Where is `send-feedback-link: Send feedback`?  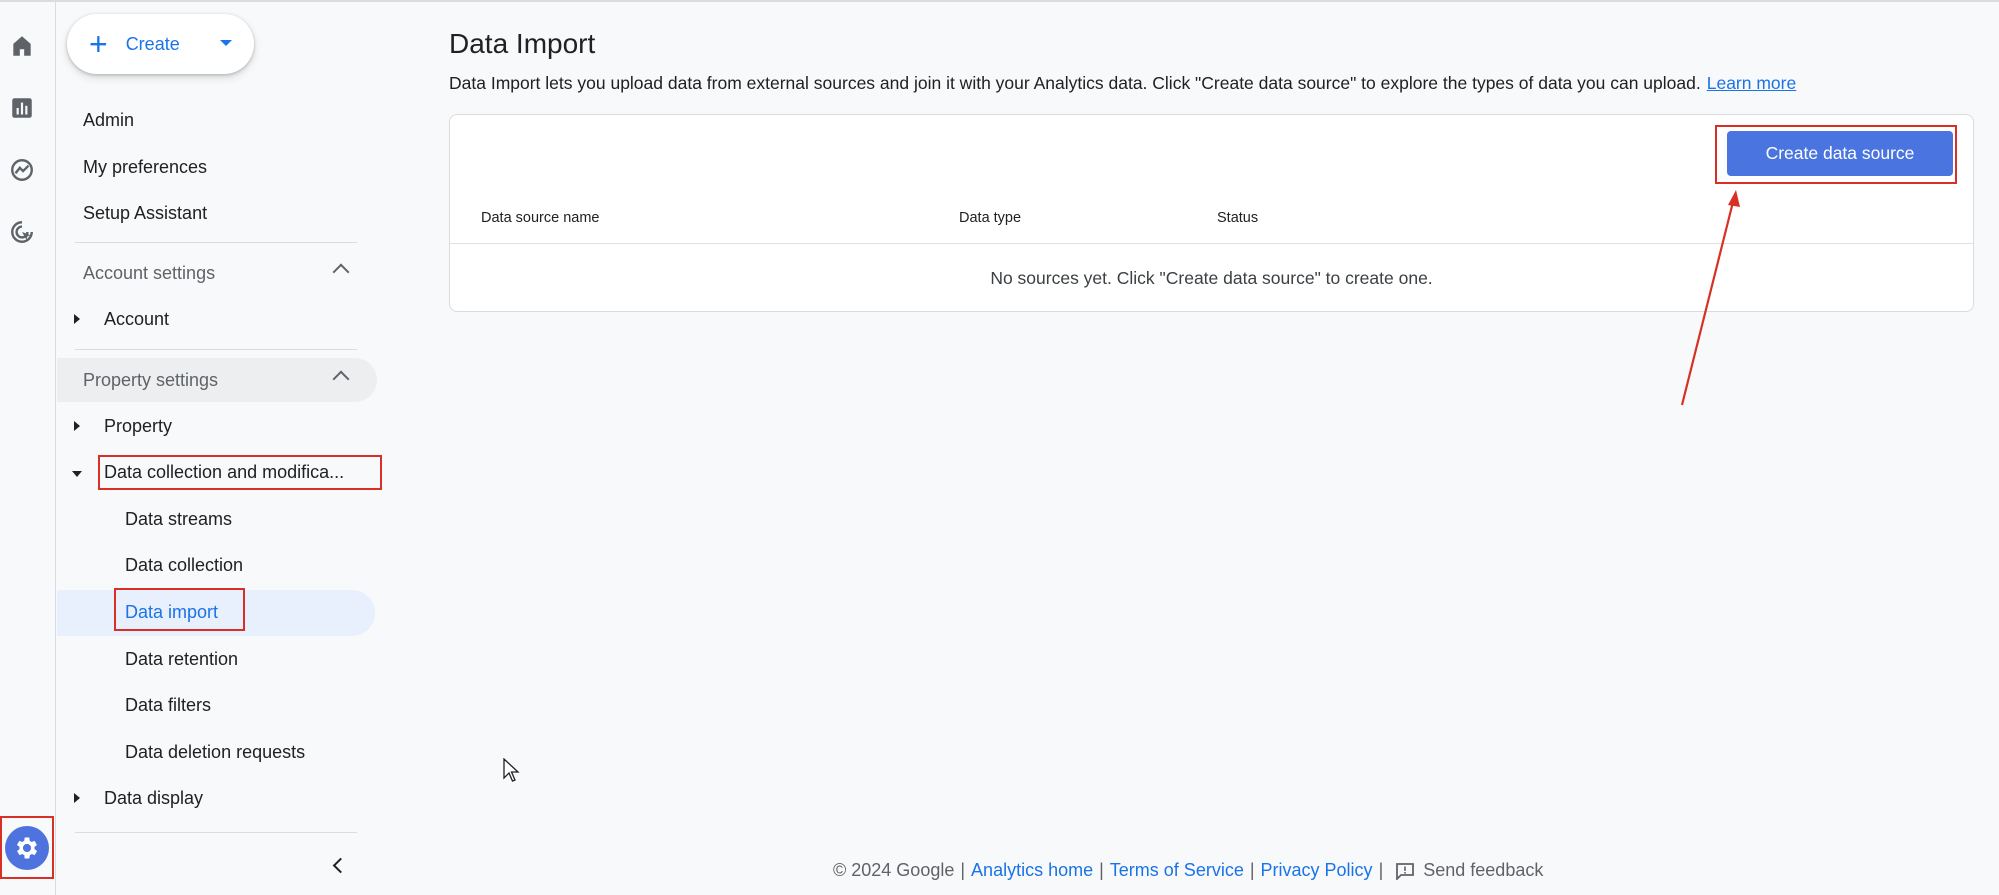 send-feedback-link: Send feedback is located at coordinates (1483, 870).